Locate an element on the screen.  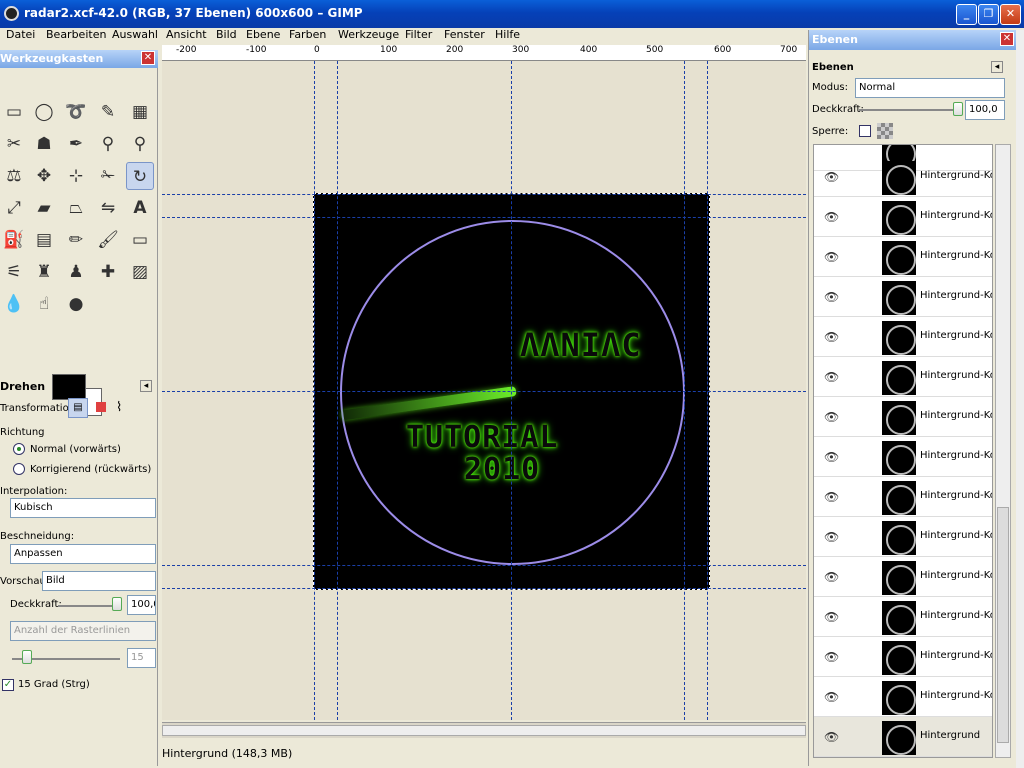
move-icon: ✥ is located at coordinates (44, 176).